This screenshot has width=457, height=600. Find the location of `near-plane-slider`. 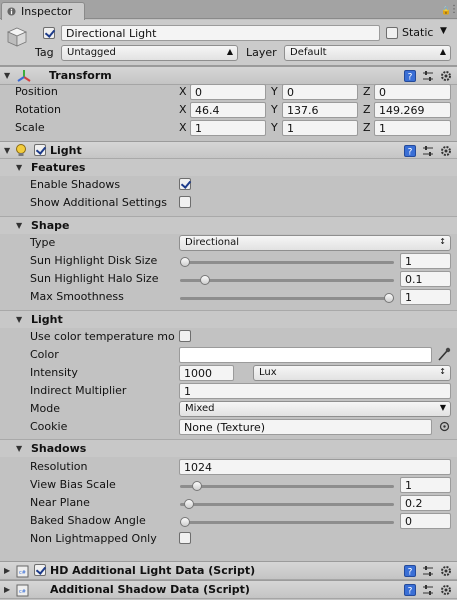

near-plane-slider is located at coordinates (287, 504).